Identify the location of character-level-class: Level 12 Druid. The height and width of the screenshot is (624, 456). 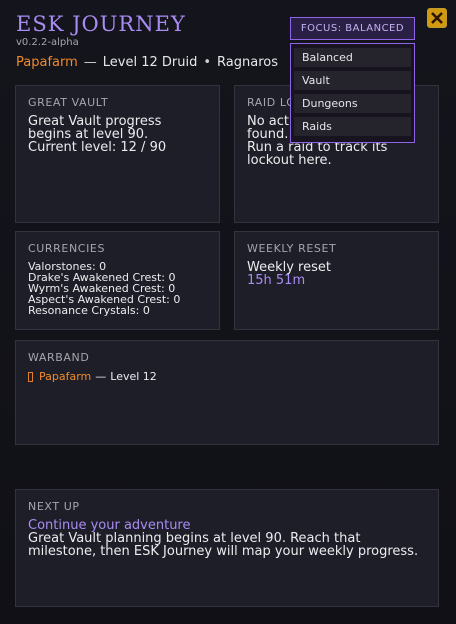
(150, 62).